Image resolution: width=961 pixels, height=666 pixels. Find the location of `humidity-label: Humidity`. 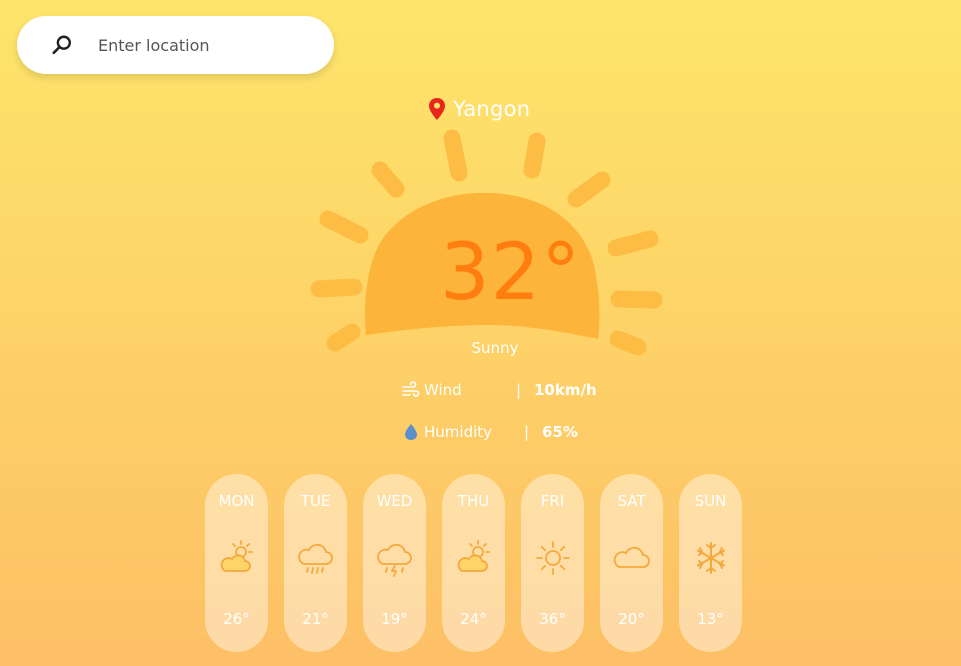

humidity-label: Humidity is located at coordinates (458, 432).